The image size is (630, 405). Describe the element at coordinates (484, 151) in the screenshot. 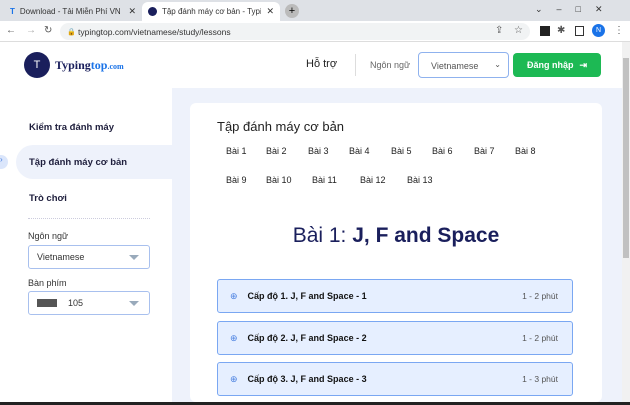

I see `lesson-button: Bài 7` at that location.